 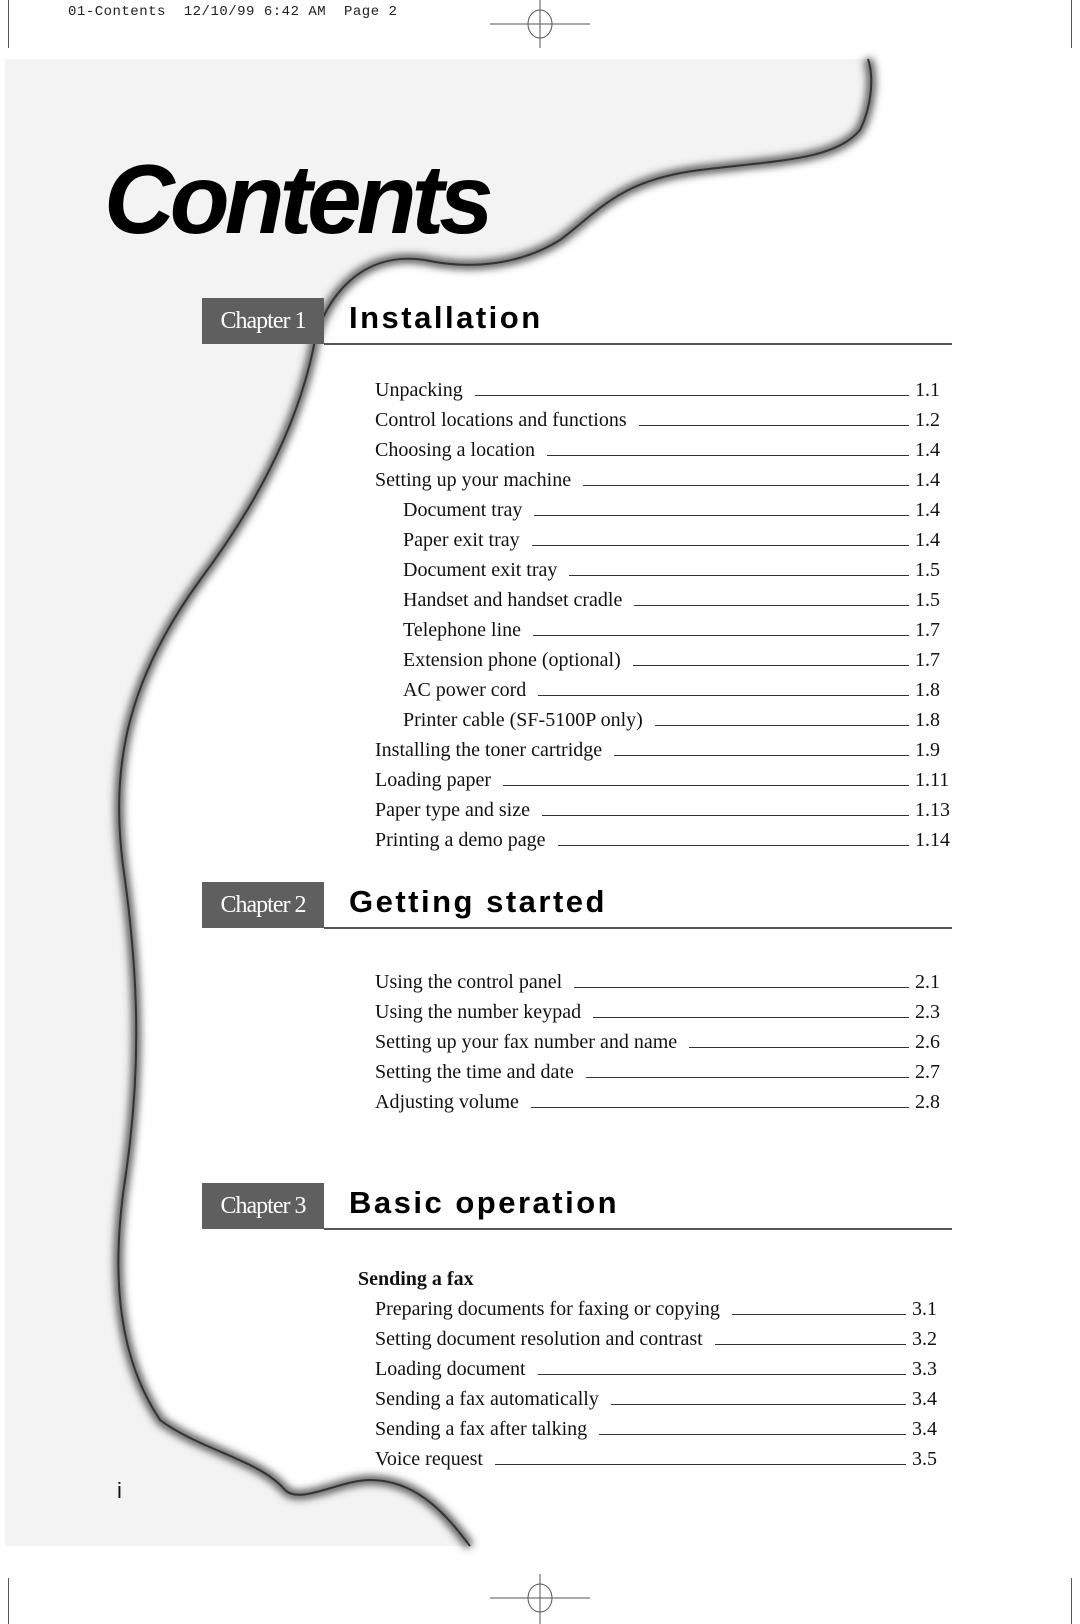 I want to click on print-slug: 01-Contents 12/10/99 6:42 AM Page 2, so click(x=232, y=12).